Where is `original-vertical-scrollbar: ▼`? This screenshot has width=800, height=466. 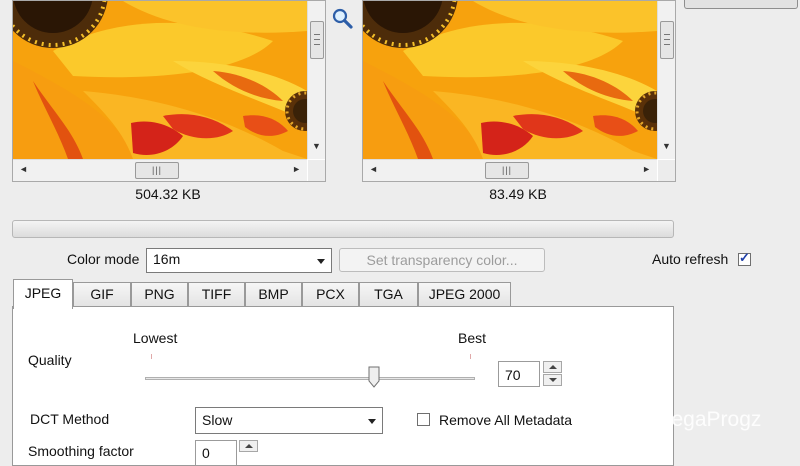 original-vertical-scrollbar: ▼ is located at coordinates (316, 80).